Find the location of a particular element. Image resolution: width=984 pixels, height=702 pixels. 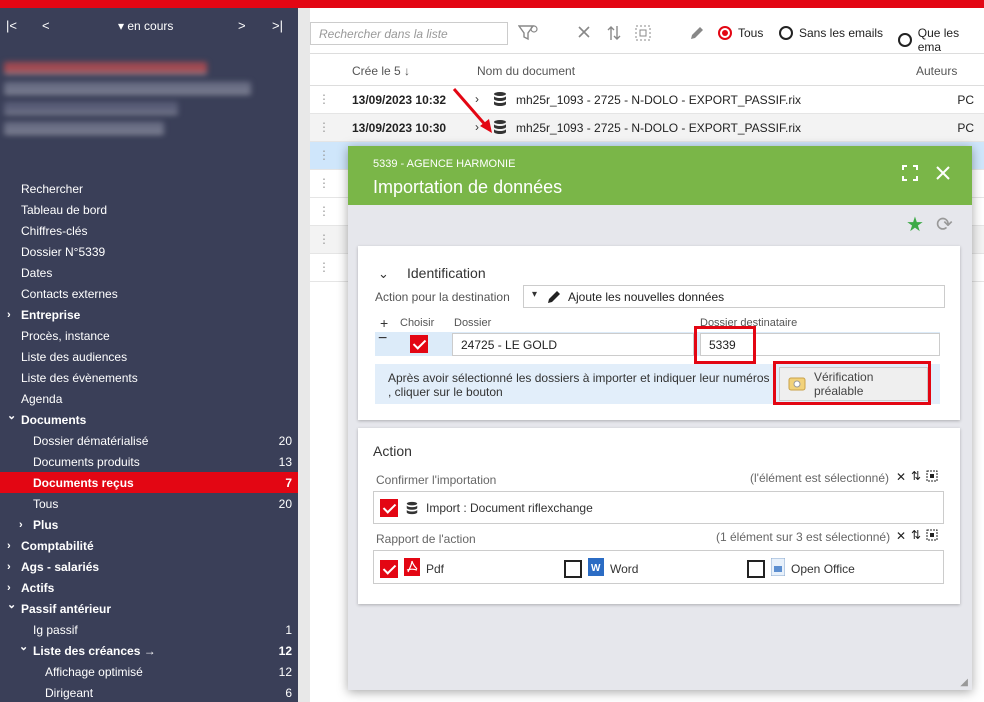

option-pdf: Pdf is located at coordinates (412, 568).